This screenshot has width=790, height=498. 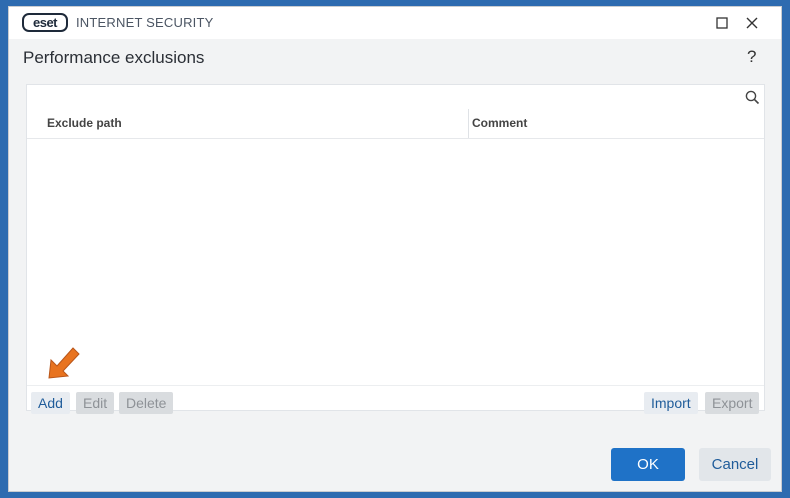 What do you see at coordinates (145, 22) in the screenshot?
I see `app-title: INTERNET SECURITY` at bounding box center [145, 22].